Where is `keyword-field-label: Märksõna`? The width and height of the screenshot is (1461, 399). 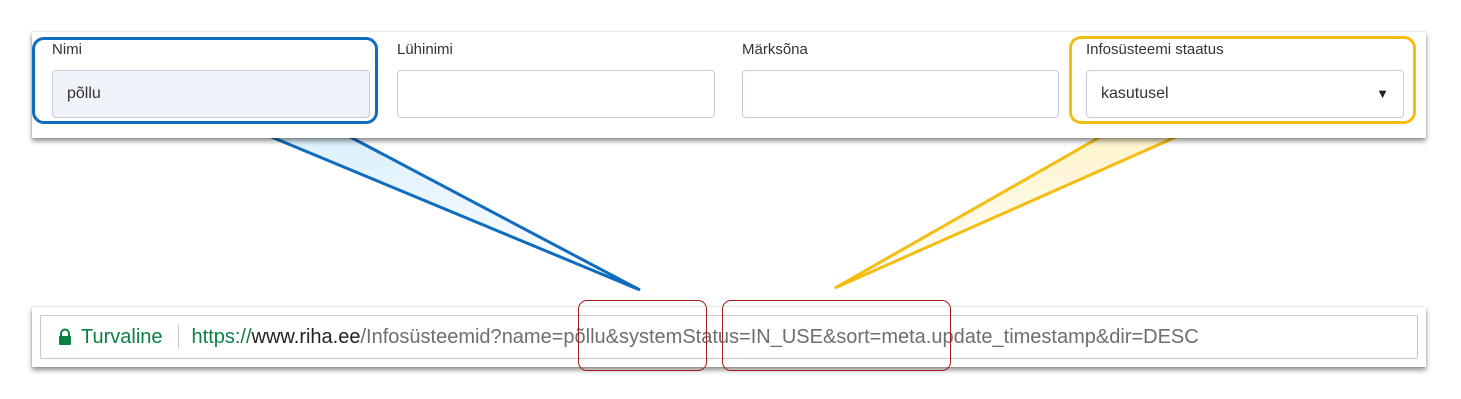
keyword-field-label: Märksõna is located at coordinates (775, 49).